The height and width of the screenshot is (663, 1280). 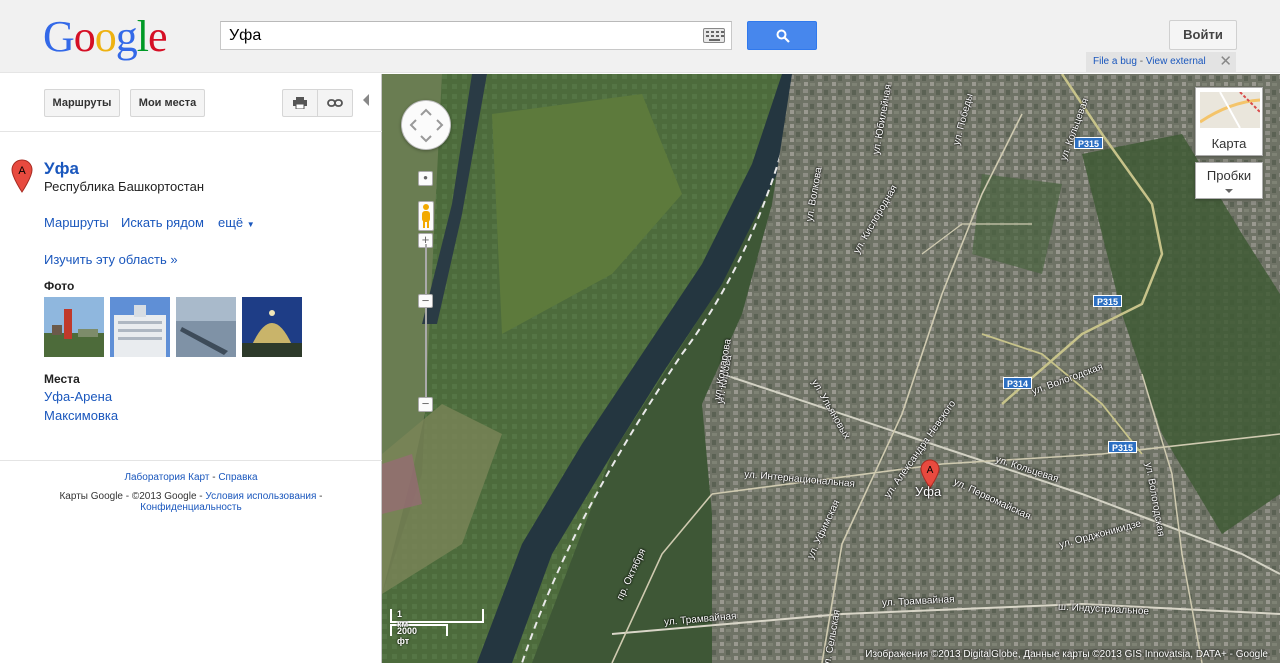 What do you see at coordinates (928, 491) in the screenshot?
I see `city-label: Уфа` at bounding box center [928, 491].